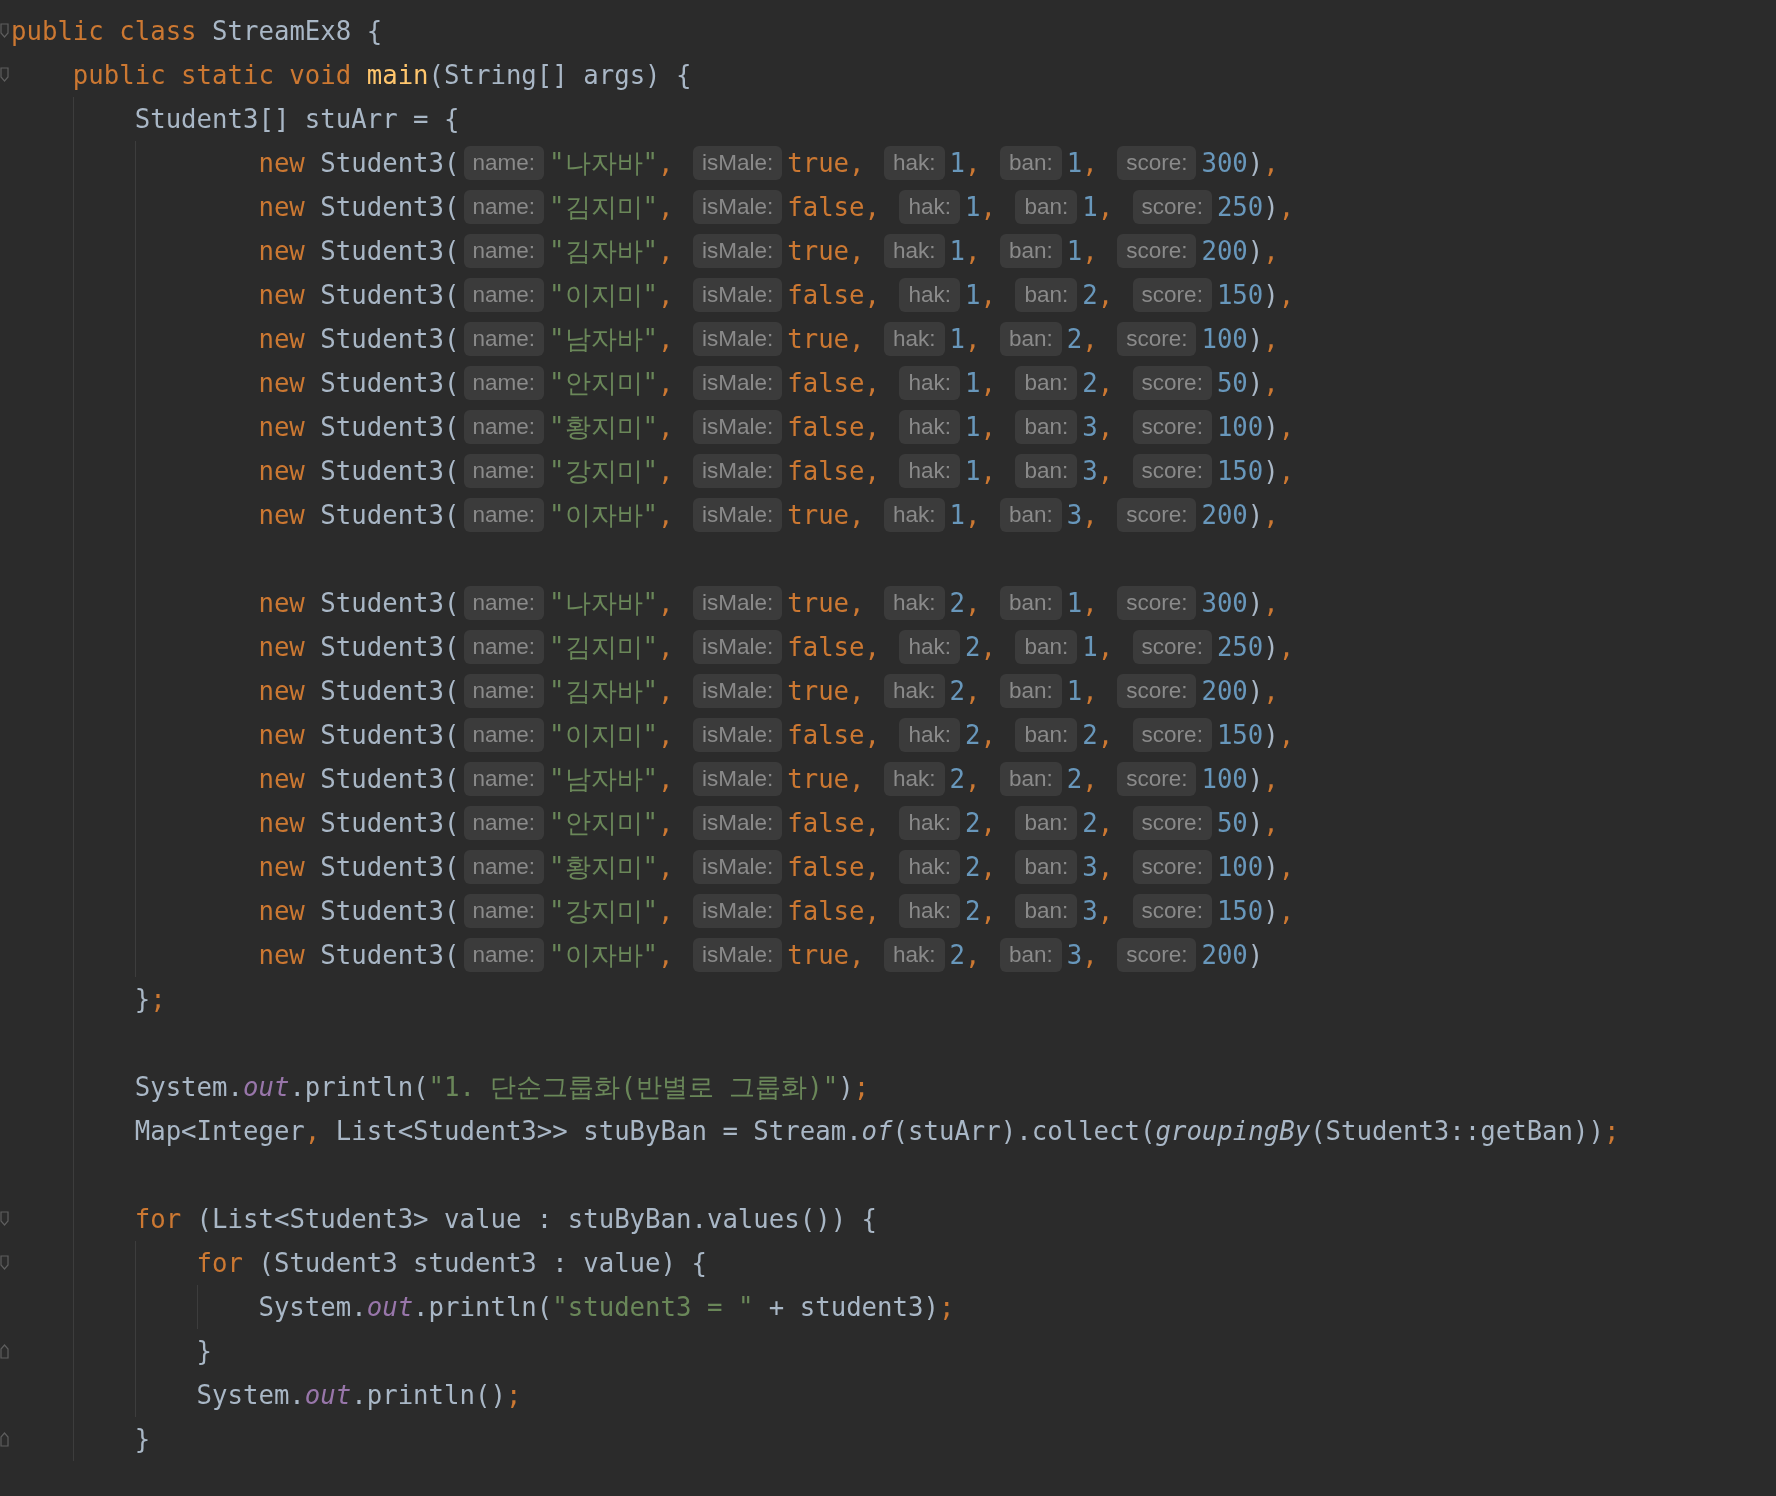  I want to click on string-literal: "남자바", so click(603, 339).